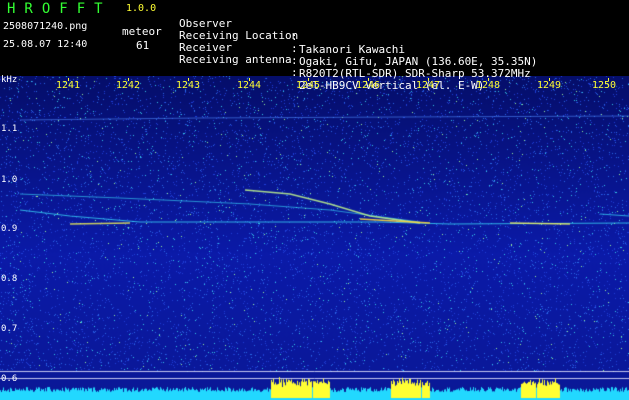  What do you see at coordinates (9, 180) in the screenshot?
I see `y-tick-1-0: 1.0` at bounding box center [9, 180].